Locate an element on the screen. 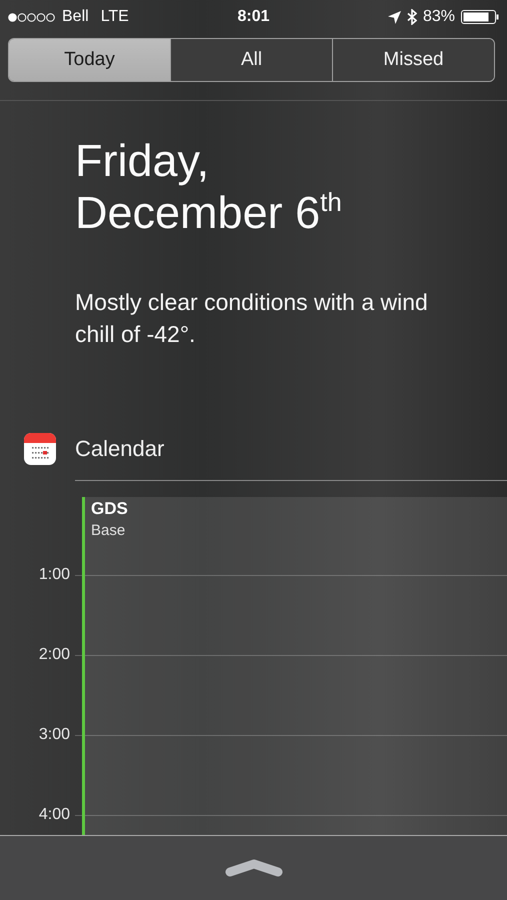 This screenshot has height=900, width=507. date-heading: December 6$^{th}$ is located at coordinates (209, 213).